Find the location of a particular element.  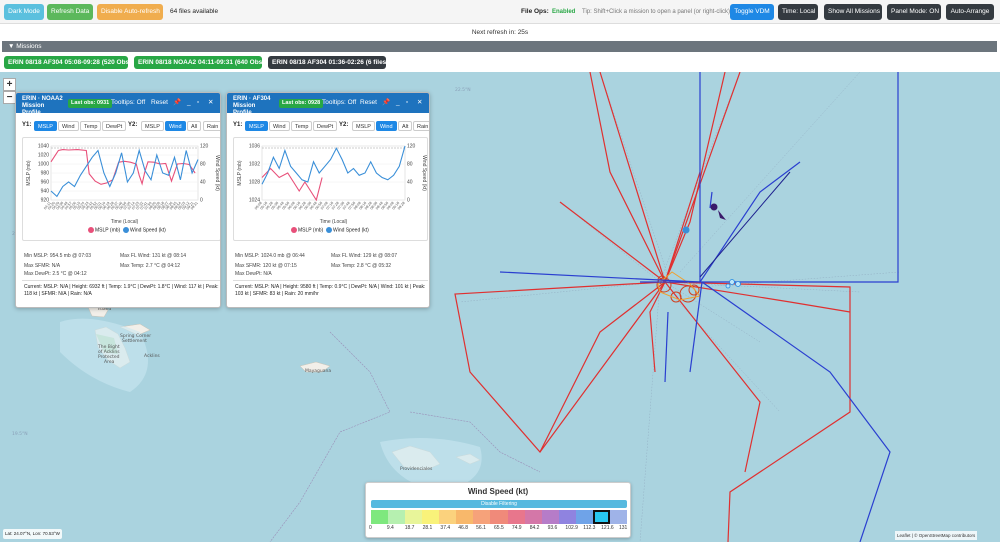

wind-speed-series is located at coordinates (333, 165).